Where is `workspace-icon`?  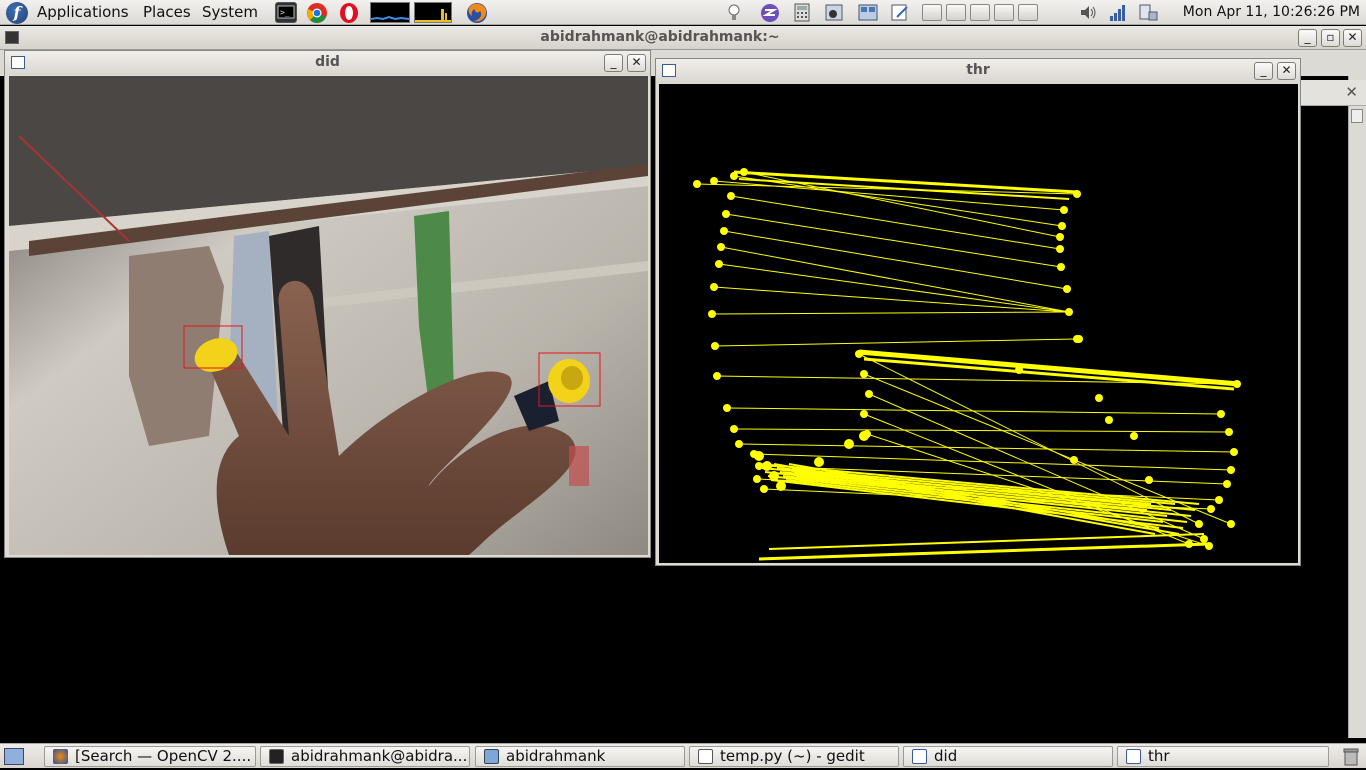 workspace-icon is located at coordinates (868, 12).